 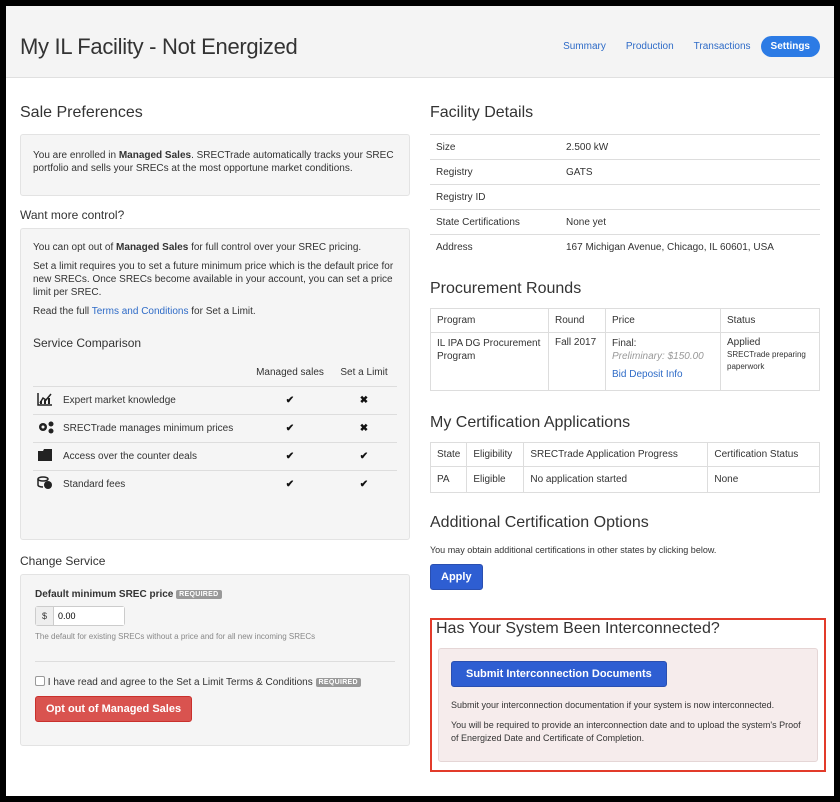 What do you see at coordinates (40, 681) in the screenshot?
I see `agree-checkbox` at bounding box center [40, 681].